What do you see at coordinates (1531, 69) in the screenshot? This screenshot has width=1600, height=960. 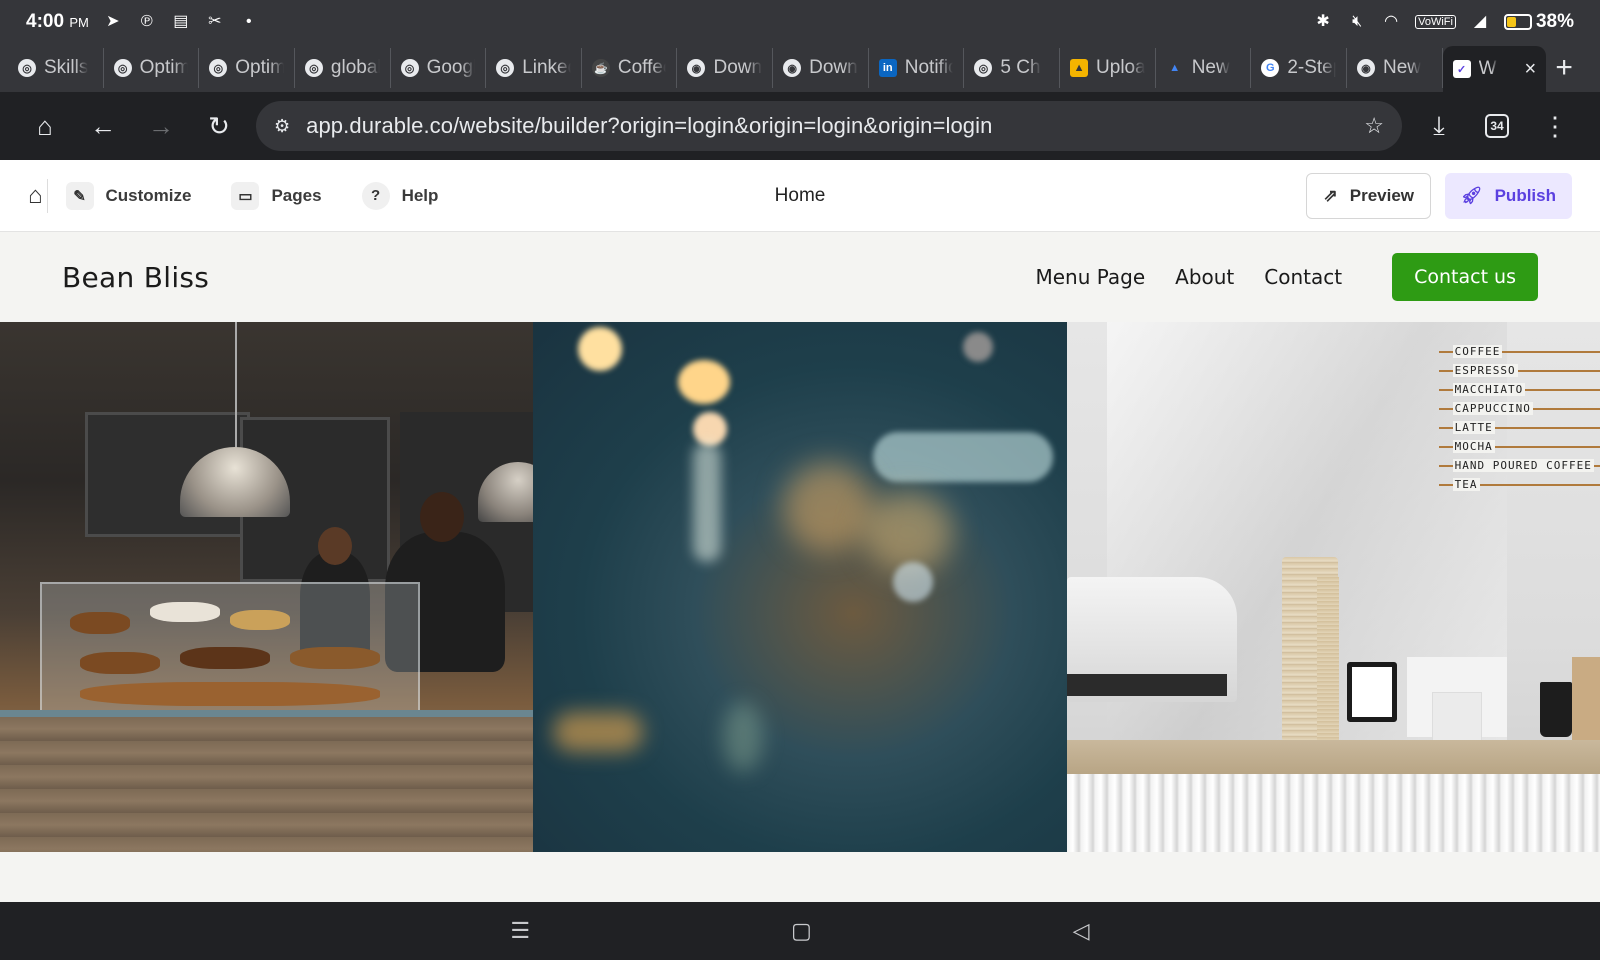 I see `close-tab-icon: ×` at bounding box center [1531, 69].